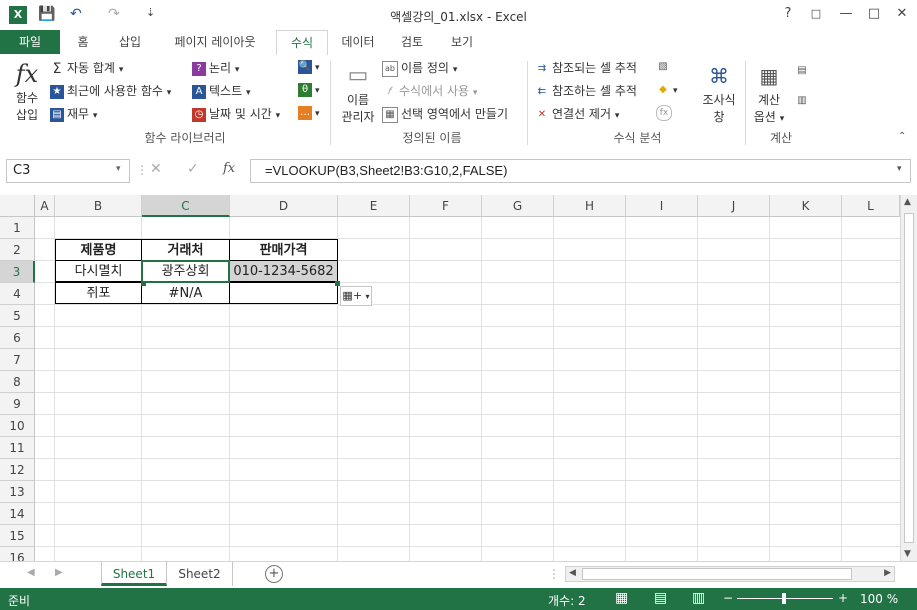 The width and height of the screenshot is (917, 610). Describe the element at coordinates (17, 206) in the screenshot. I see `select-all-button` at that location.